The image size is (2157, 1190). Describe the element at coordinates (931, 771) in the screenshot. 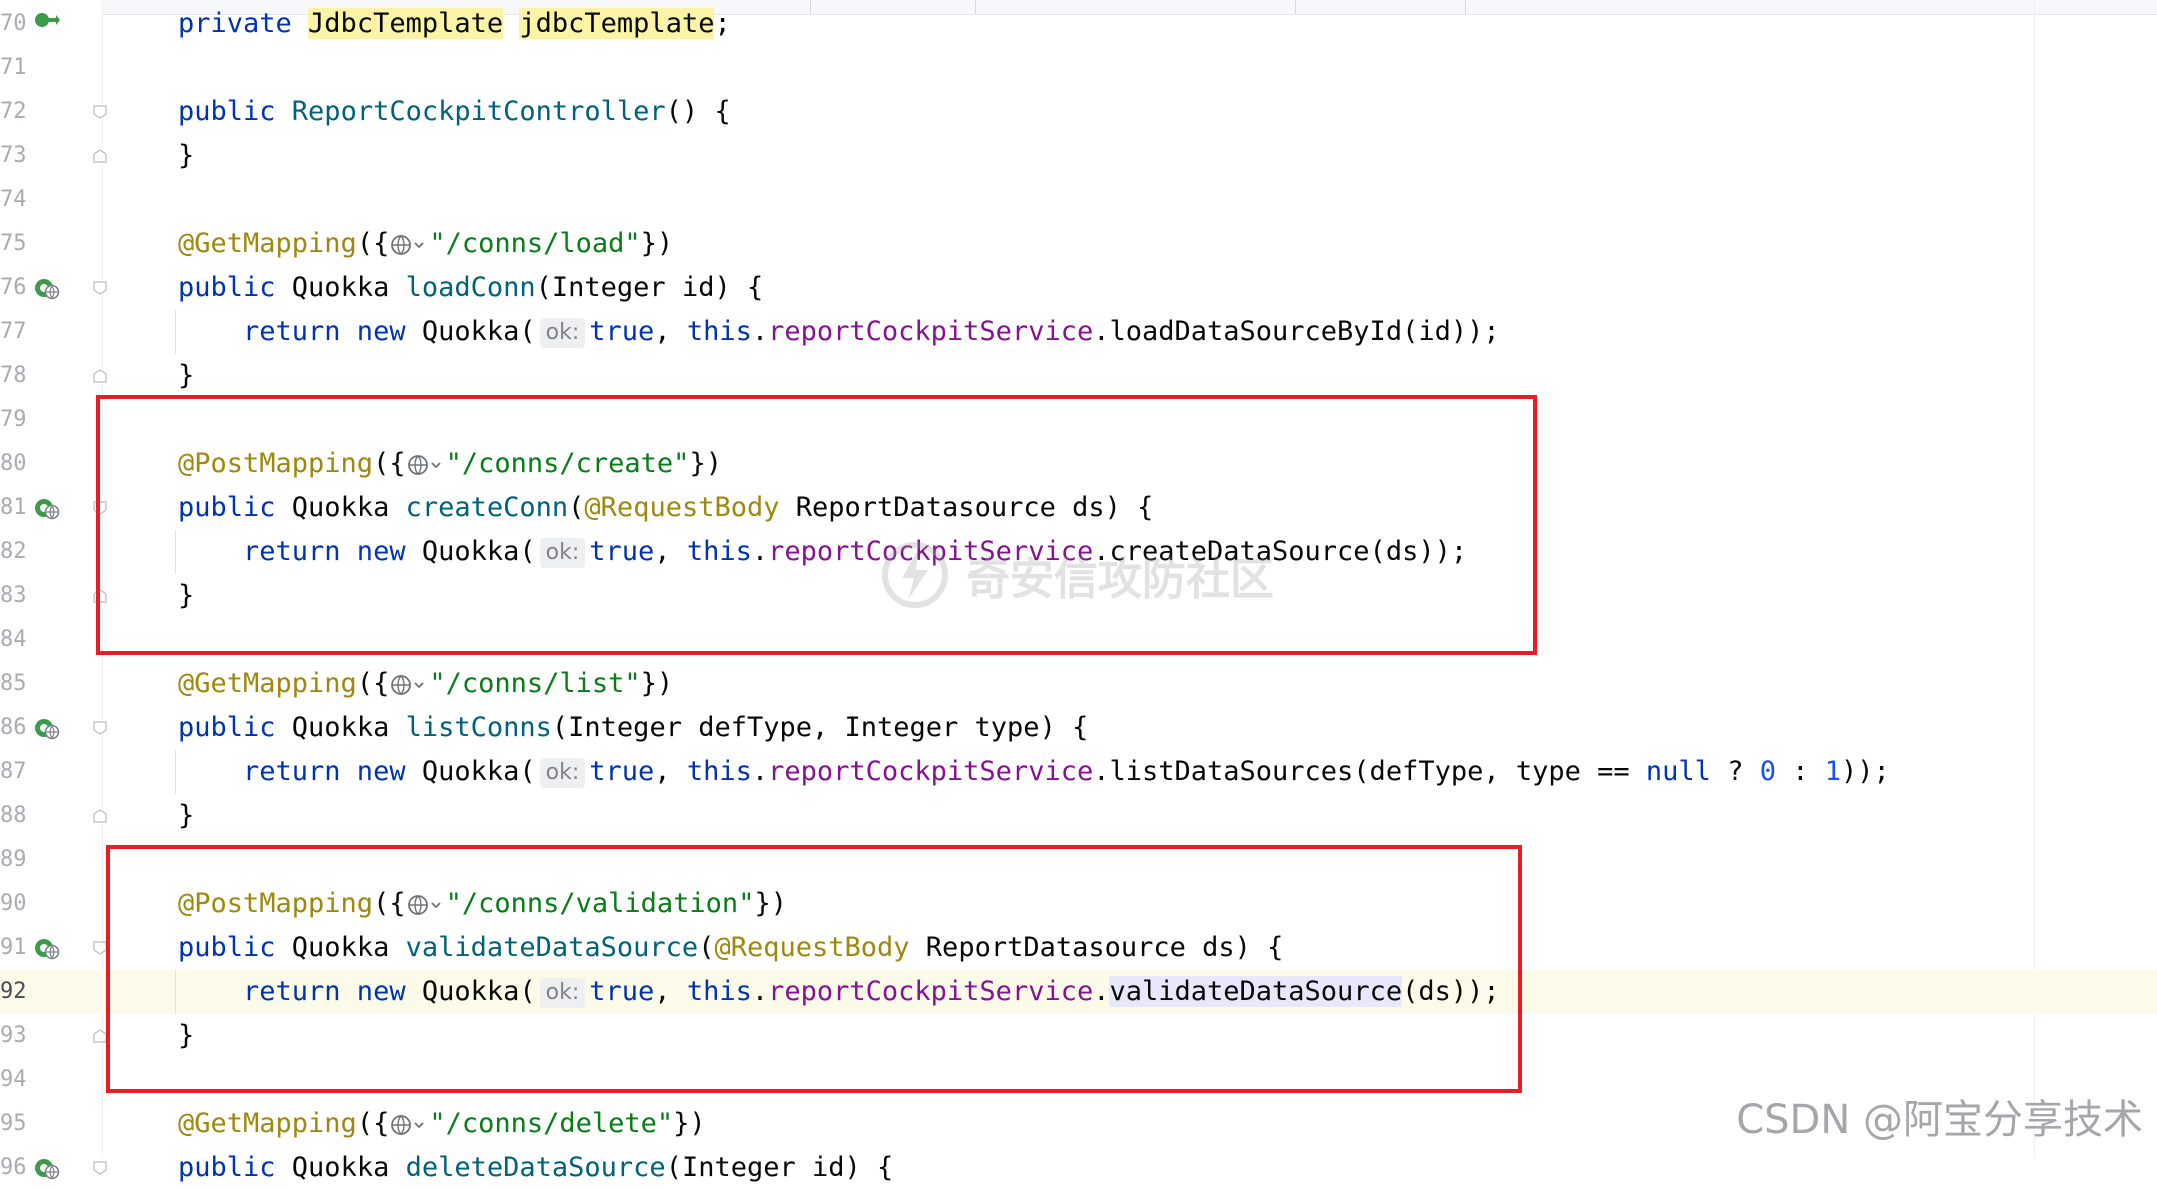

I see `code-token: reportCockpitService` at that location.